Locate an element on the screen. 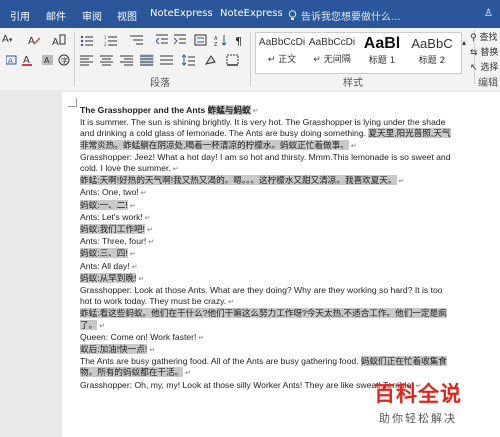 This screenshot has height=437, width=500. font-size-decrease-button: A▾ is located at coordinates (7, 39).